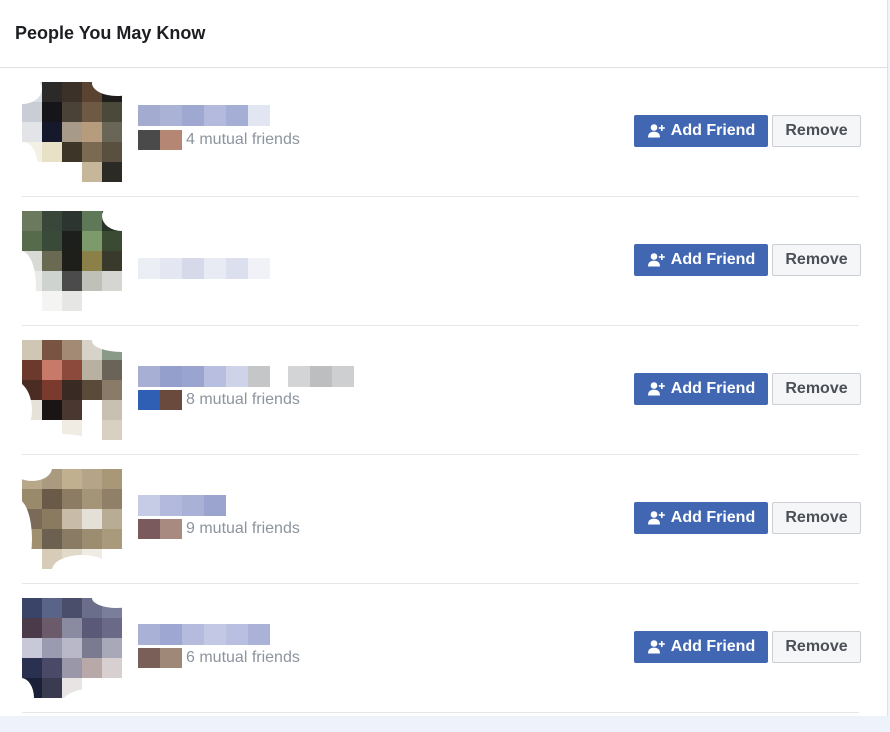 This screenshot has height=732, width=890. What do you see at coordinates (445, 724) in the screenshot?
I see `page-background-strip` at bounding box center [445, 724].